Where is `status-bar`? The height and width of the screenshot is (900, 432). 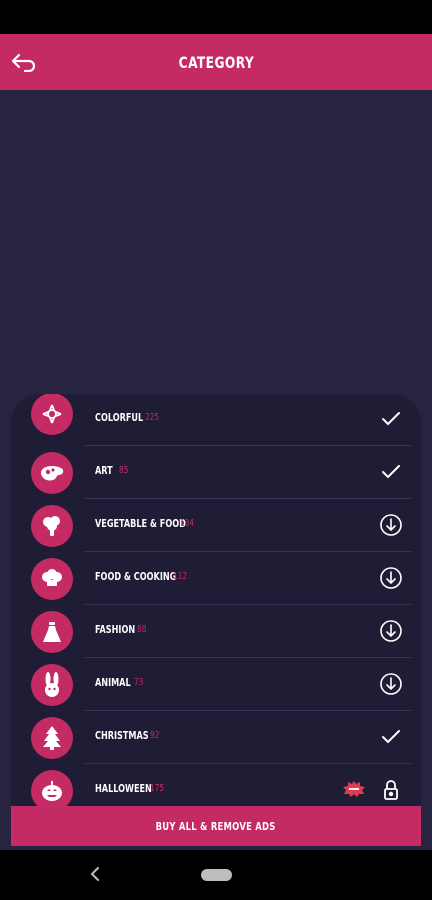
status-bar is located at coordinates (216, 17).